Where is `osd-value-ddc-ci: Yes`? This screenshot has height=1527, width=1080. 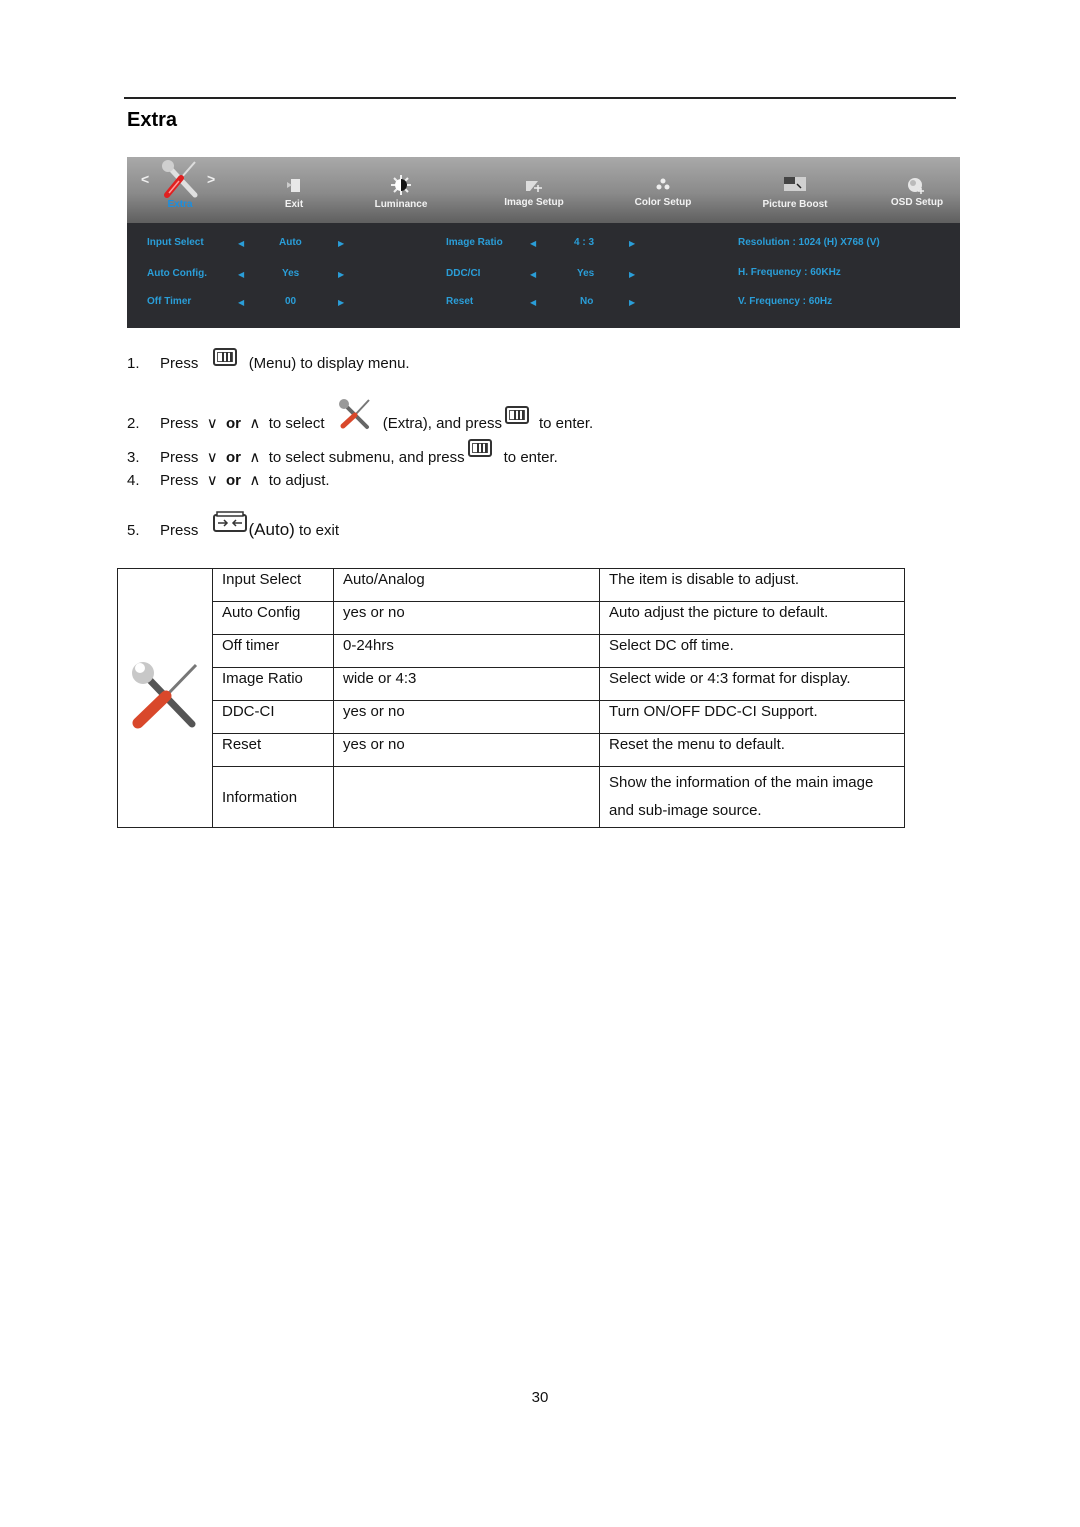 osd-value-ddc-ci: Yes is located at coordinates (586, 273).